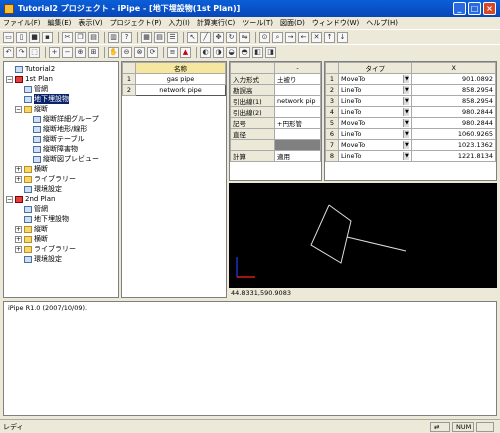  I want to click on open-file-icon: ▯, so click(21, 37).